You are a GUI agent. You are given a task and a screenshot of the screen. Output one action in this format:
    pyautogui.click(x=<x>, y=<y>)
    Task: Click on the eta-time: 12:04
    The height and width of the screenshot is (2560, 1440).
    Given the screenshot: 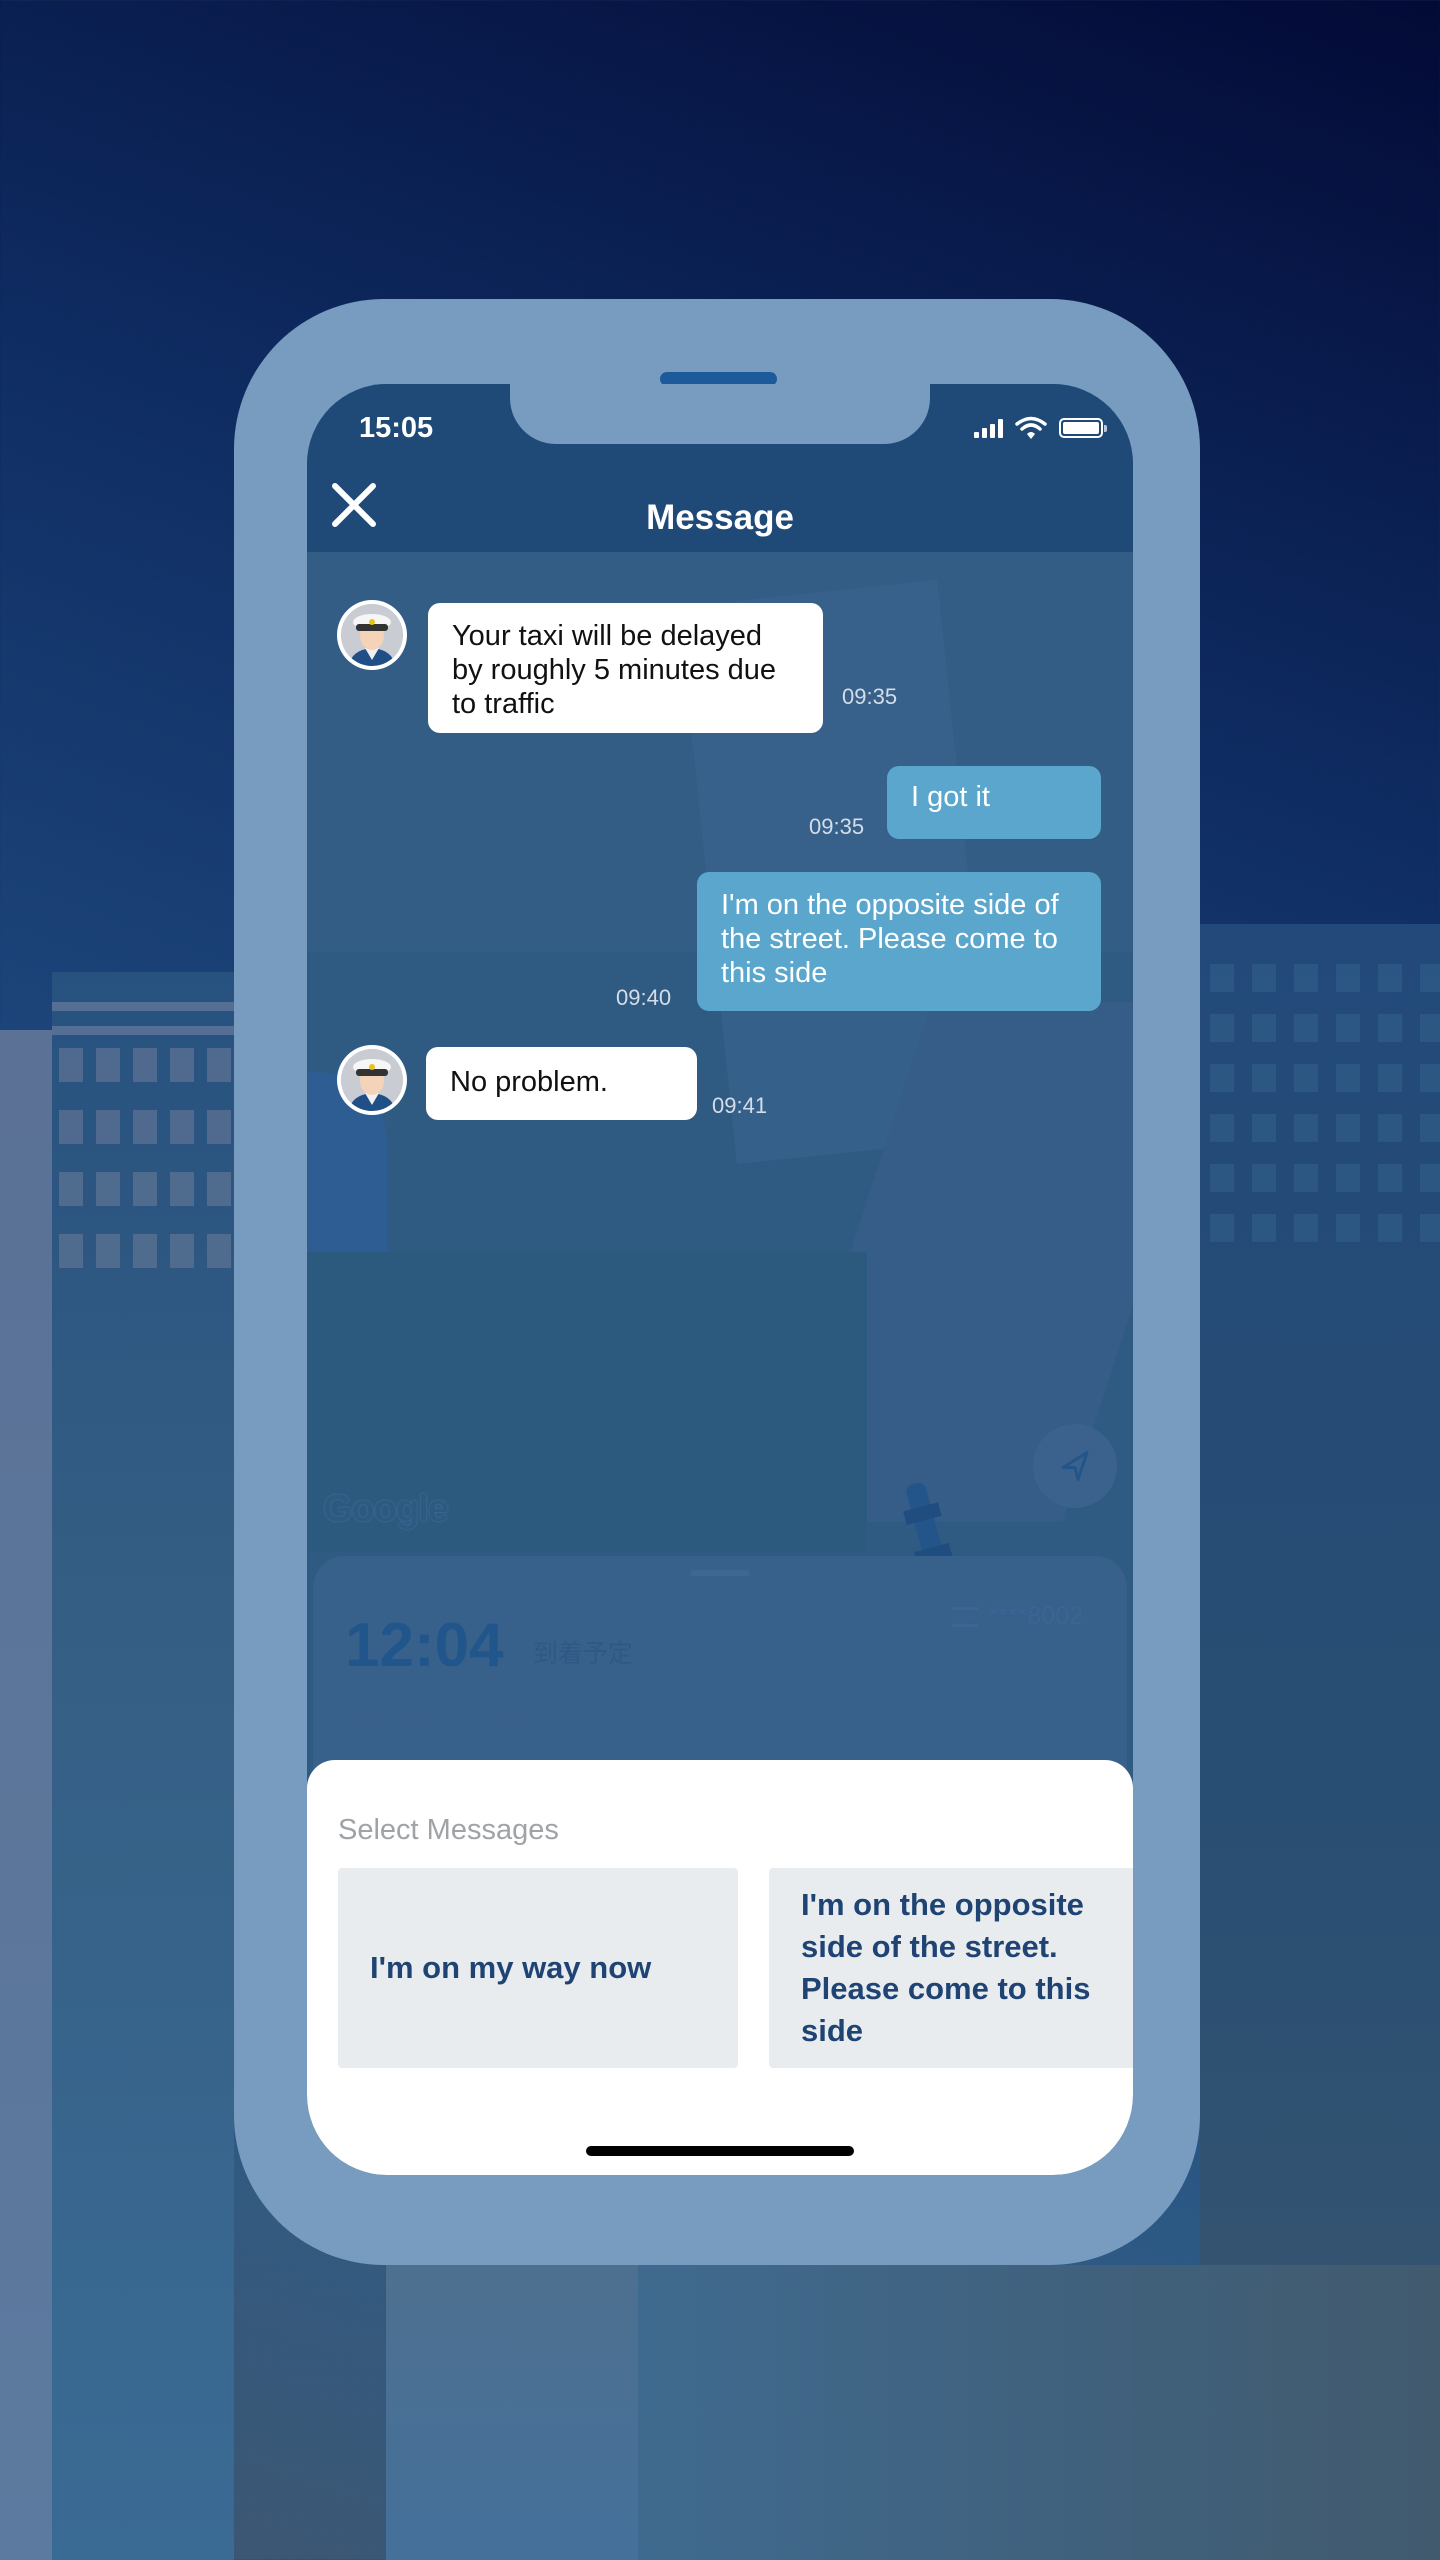 What is the action you would take?
    pyautogui.click(x=424, y=1645)
    